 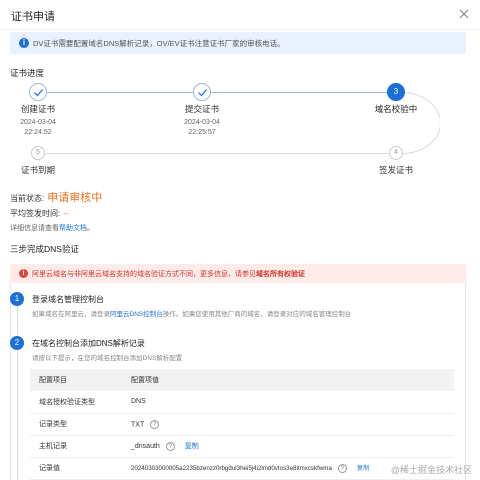 I want to click on step1-desc-b: 操作。如果您使用其他厂商的域名，请登录对应的域名管理控制台, so click(x=257, y=314).